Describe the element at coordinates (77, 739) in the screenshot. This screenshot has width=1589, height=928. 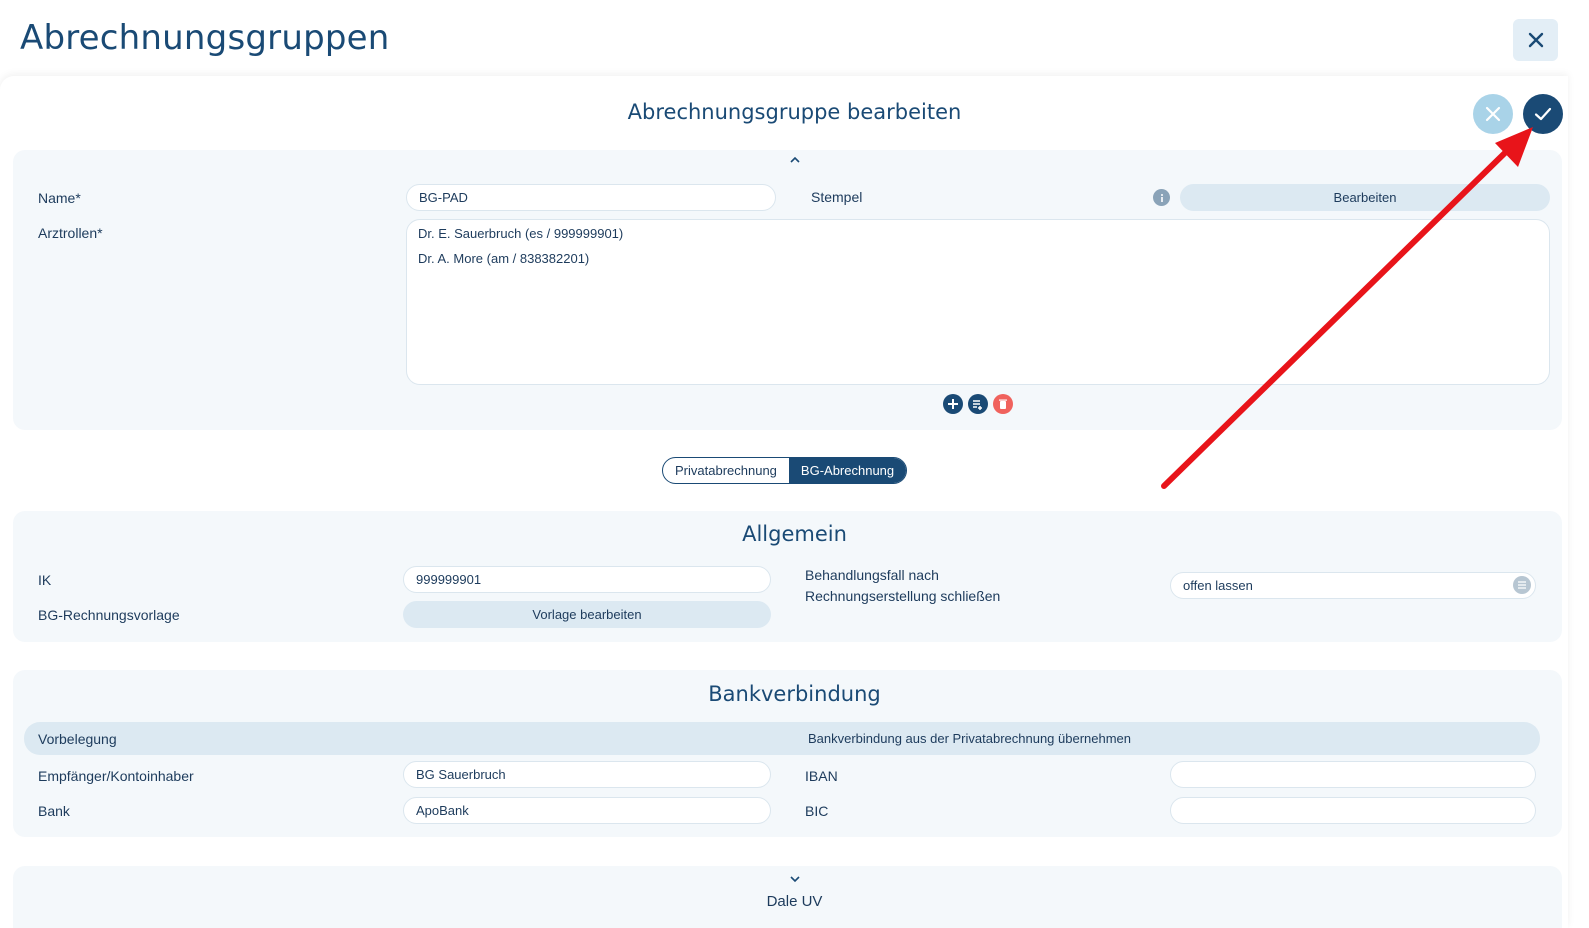
I see `preset-label: Vorbelegung` at that location.